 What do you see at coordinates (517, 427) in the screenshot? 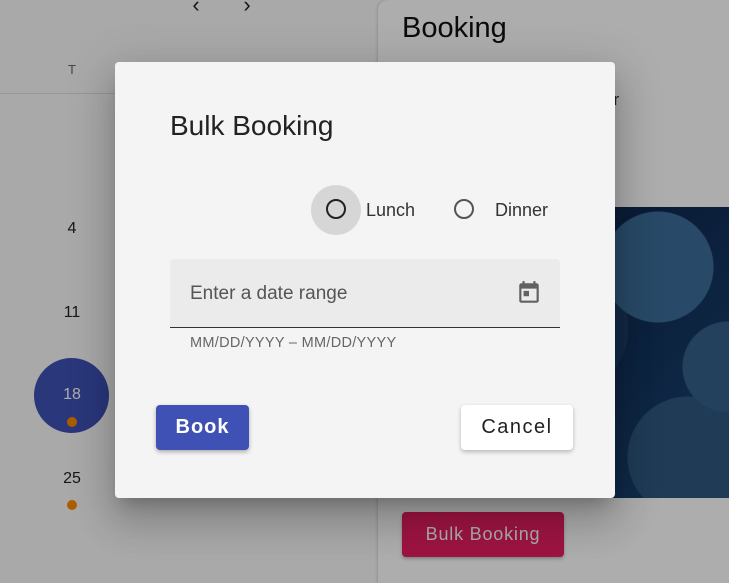
I see `cancel-button: Cancel` at bounding box center [517, 427].